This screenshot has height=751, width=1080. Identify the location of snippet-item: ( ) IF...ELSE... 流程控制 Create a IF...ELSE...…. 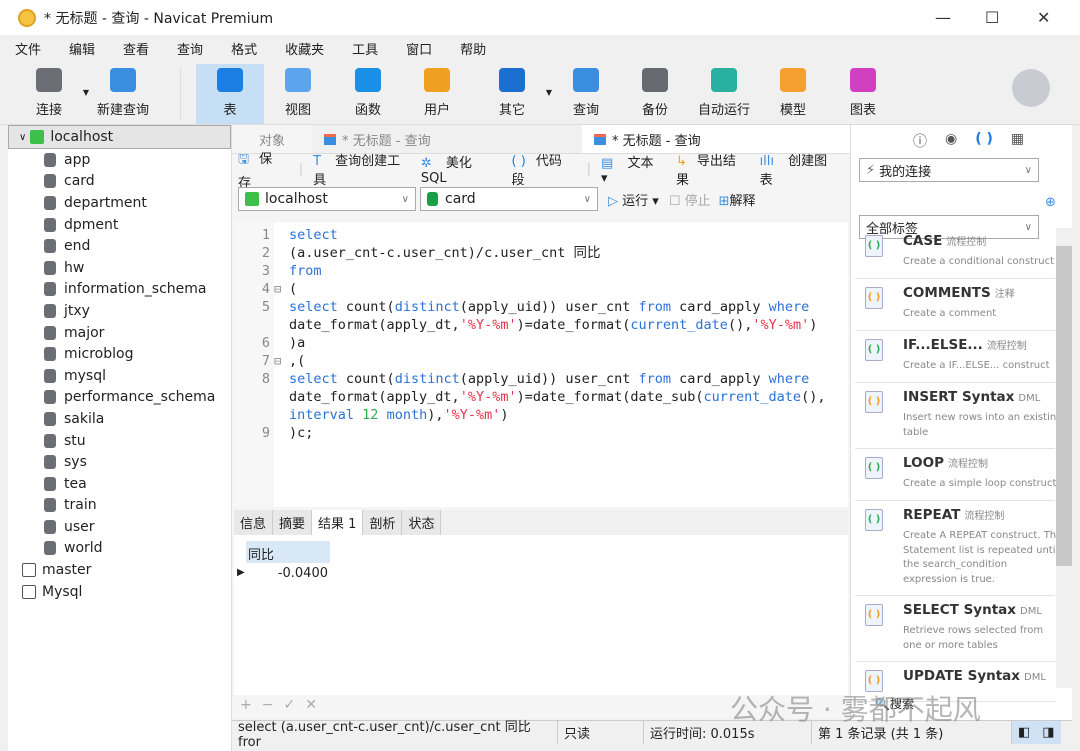
(955, 357).